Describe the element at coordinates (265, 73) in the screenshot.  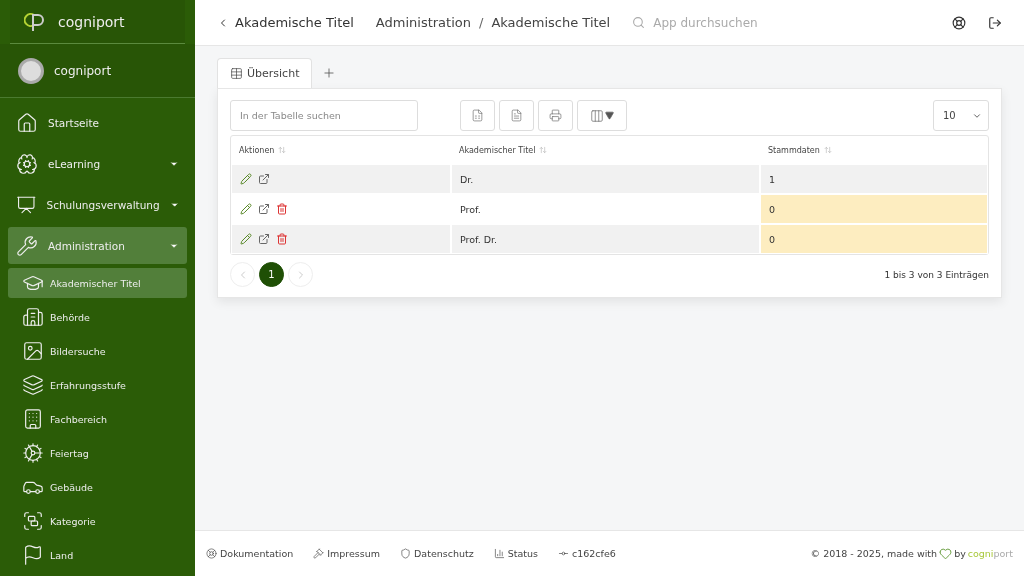
I see `tab: Übersicht` at that location.